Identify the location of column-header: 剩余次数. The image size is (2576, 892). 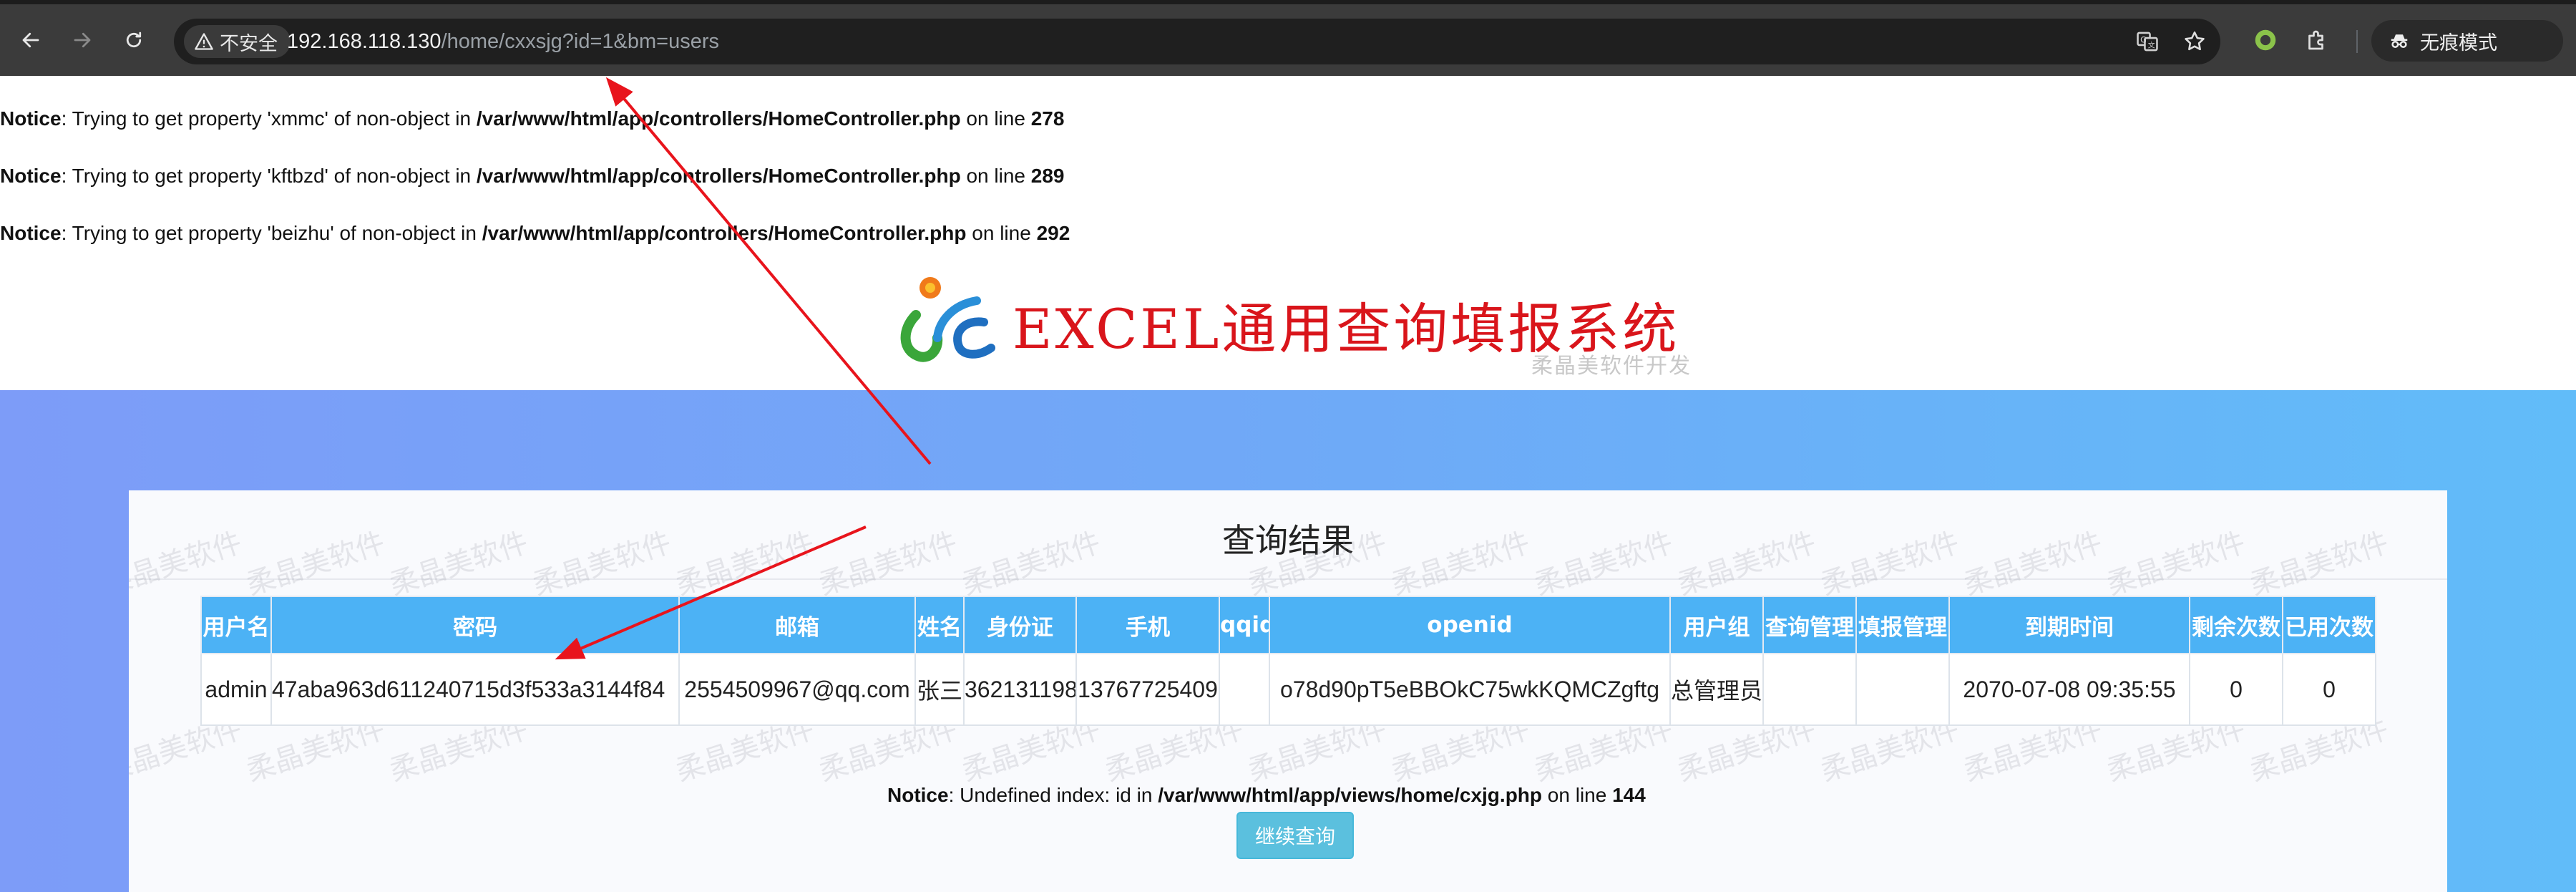
(2236, 625).